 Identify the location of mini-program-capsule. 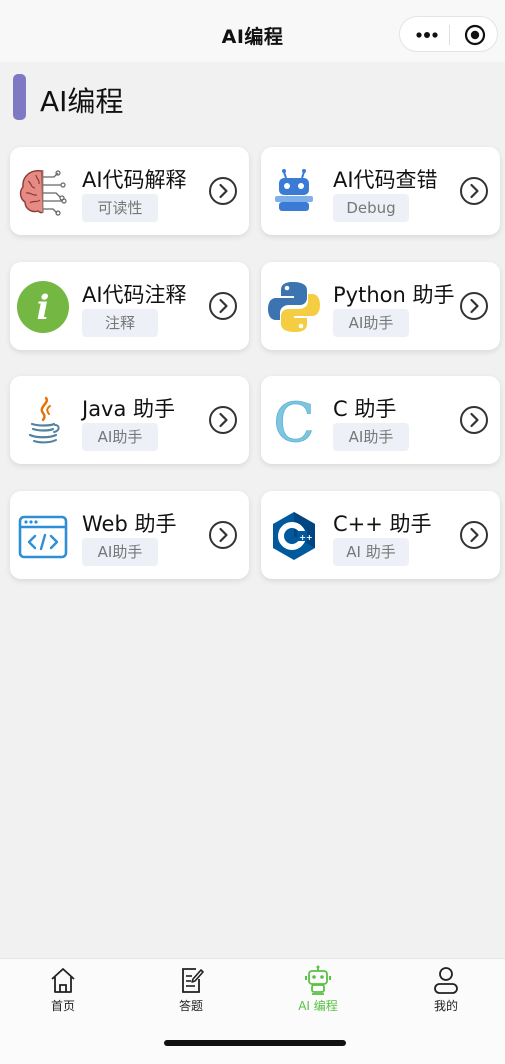
(448, 34).